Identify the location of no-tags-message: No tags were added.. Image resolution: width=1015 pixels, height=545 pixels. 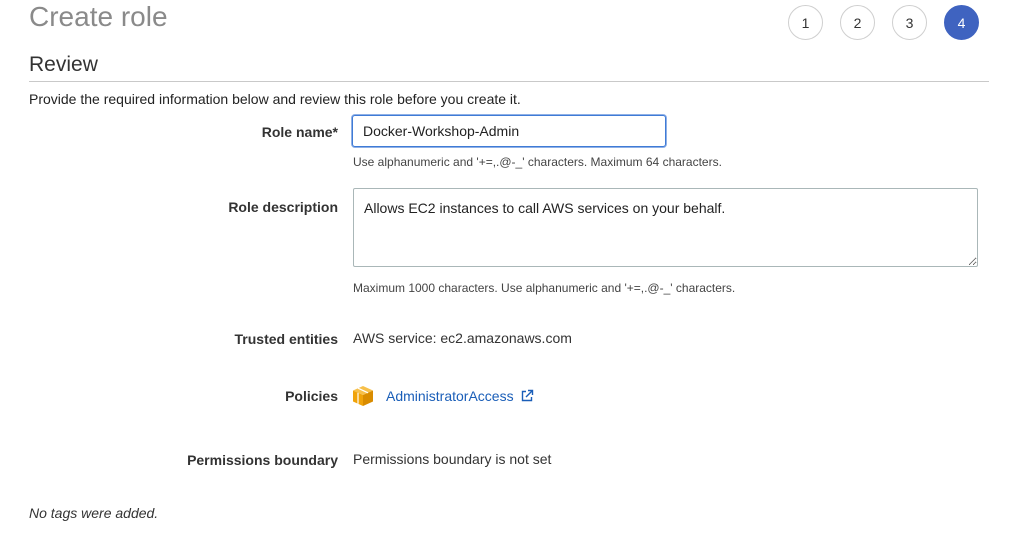
(94, 513).